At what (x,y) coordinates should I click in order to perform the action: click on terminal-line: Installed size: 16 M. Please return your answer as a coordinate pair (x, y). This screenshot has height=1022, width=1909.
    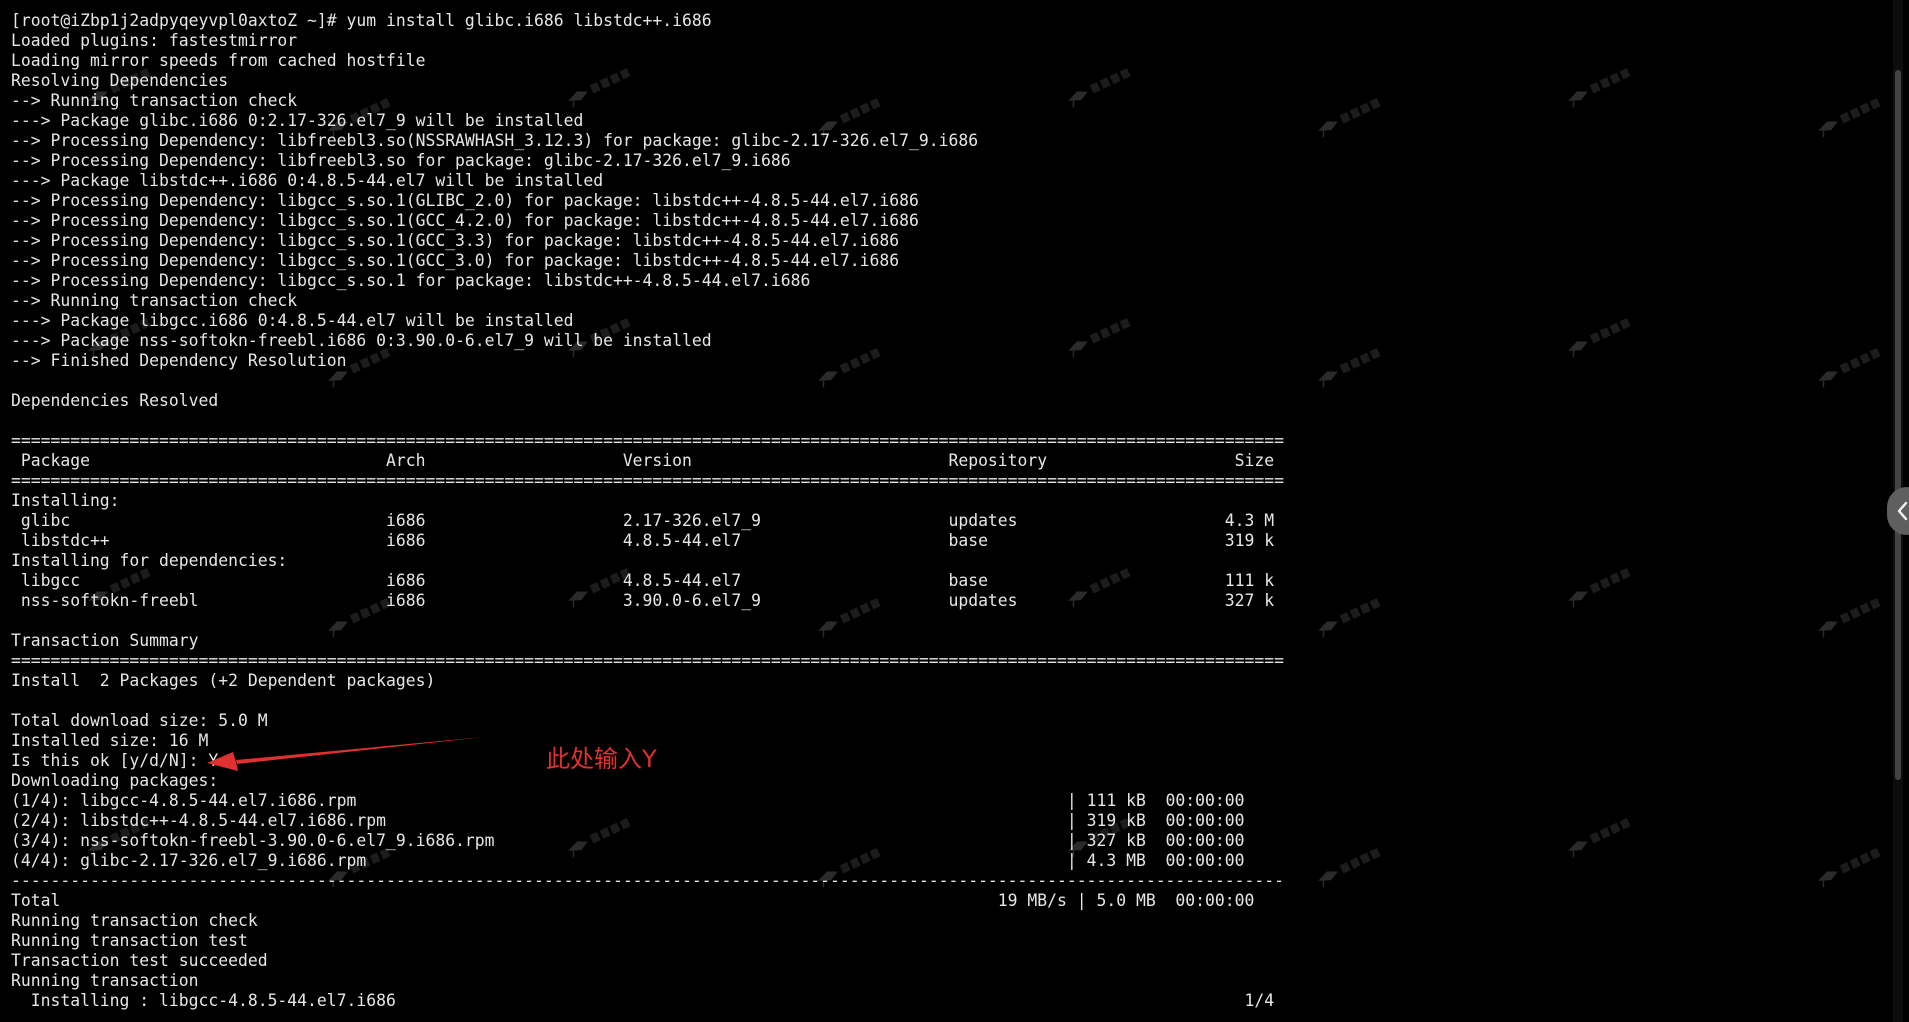
    Looking at the image, I should click on (110, 740).